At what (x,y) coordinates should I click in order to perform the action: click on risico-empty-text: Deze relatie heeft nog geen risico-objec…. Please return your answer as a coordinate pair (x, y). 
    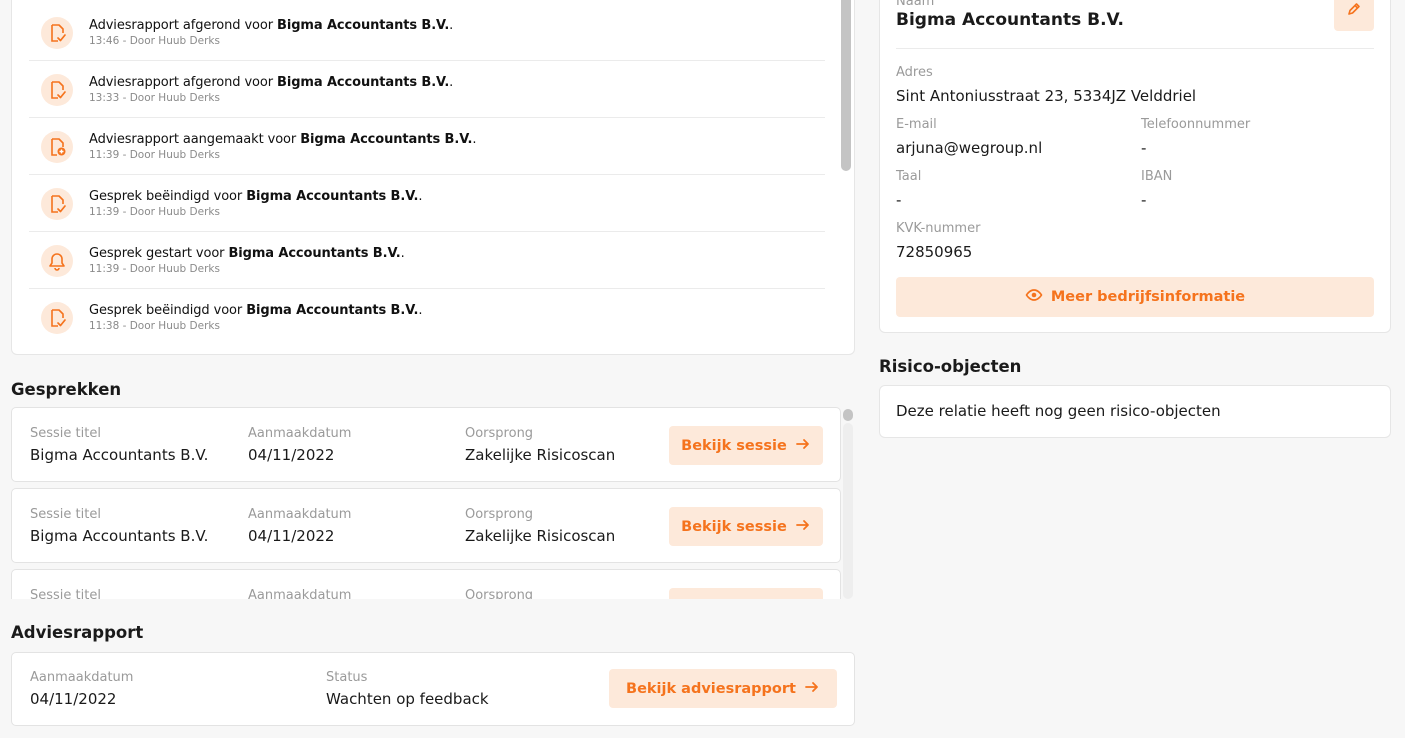
    Looking at the image, I should click on (1058, 411).